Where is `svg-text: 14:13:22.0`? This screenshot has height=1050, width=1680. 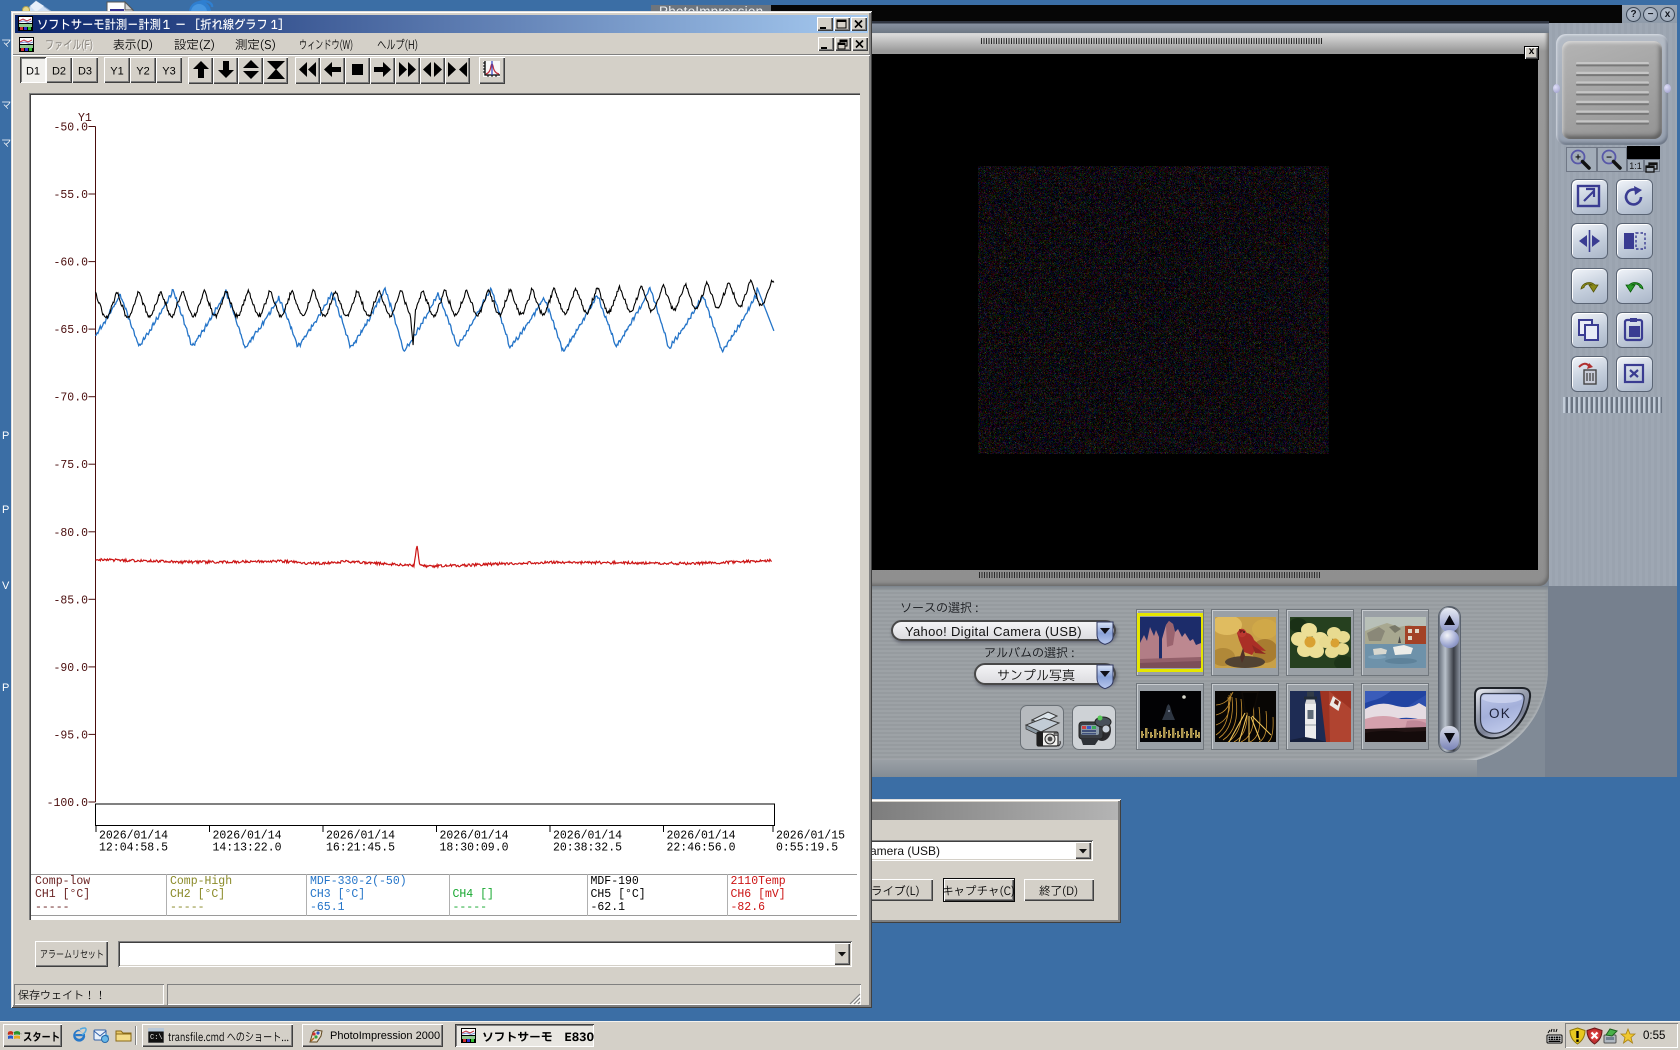
svg-text: 14:13:22.0 is located at coordinates (247, 848).